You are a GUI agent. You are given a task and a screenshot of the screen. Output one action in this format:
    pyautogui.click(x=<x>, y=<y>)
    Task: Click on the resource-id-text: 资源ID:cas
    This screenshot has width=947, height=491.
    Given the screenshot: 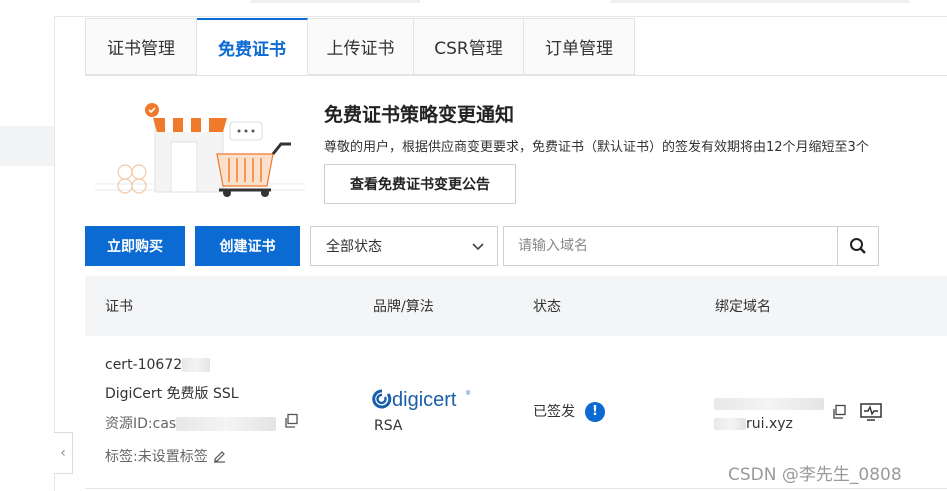 What is the action you would take?
    pyautogui.click(x=141, y=424)
    